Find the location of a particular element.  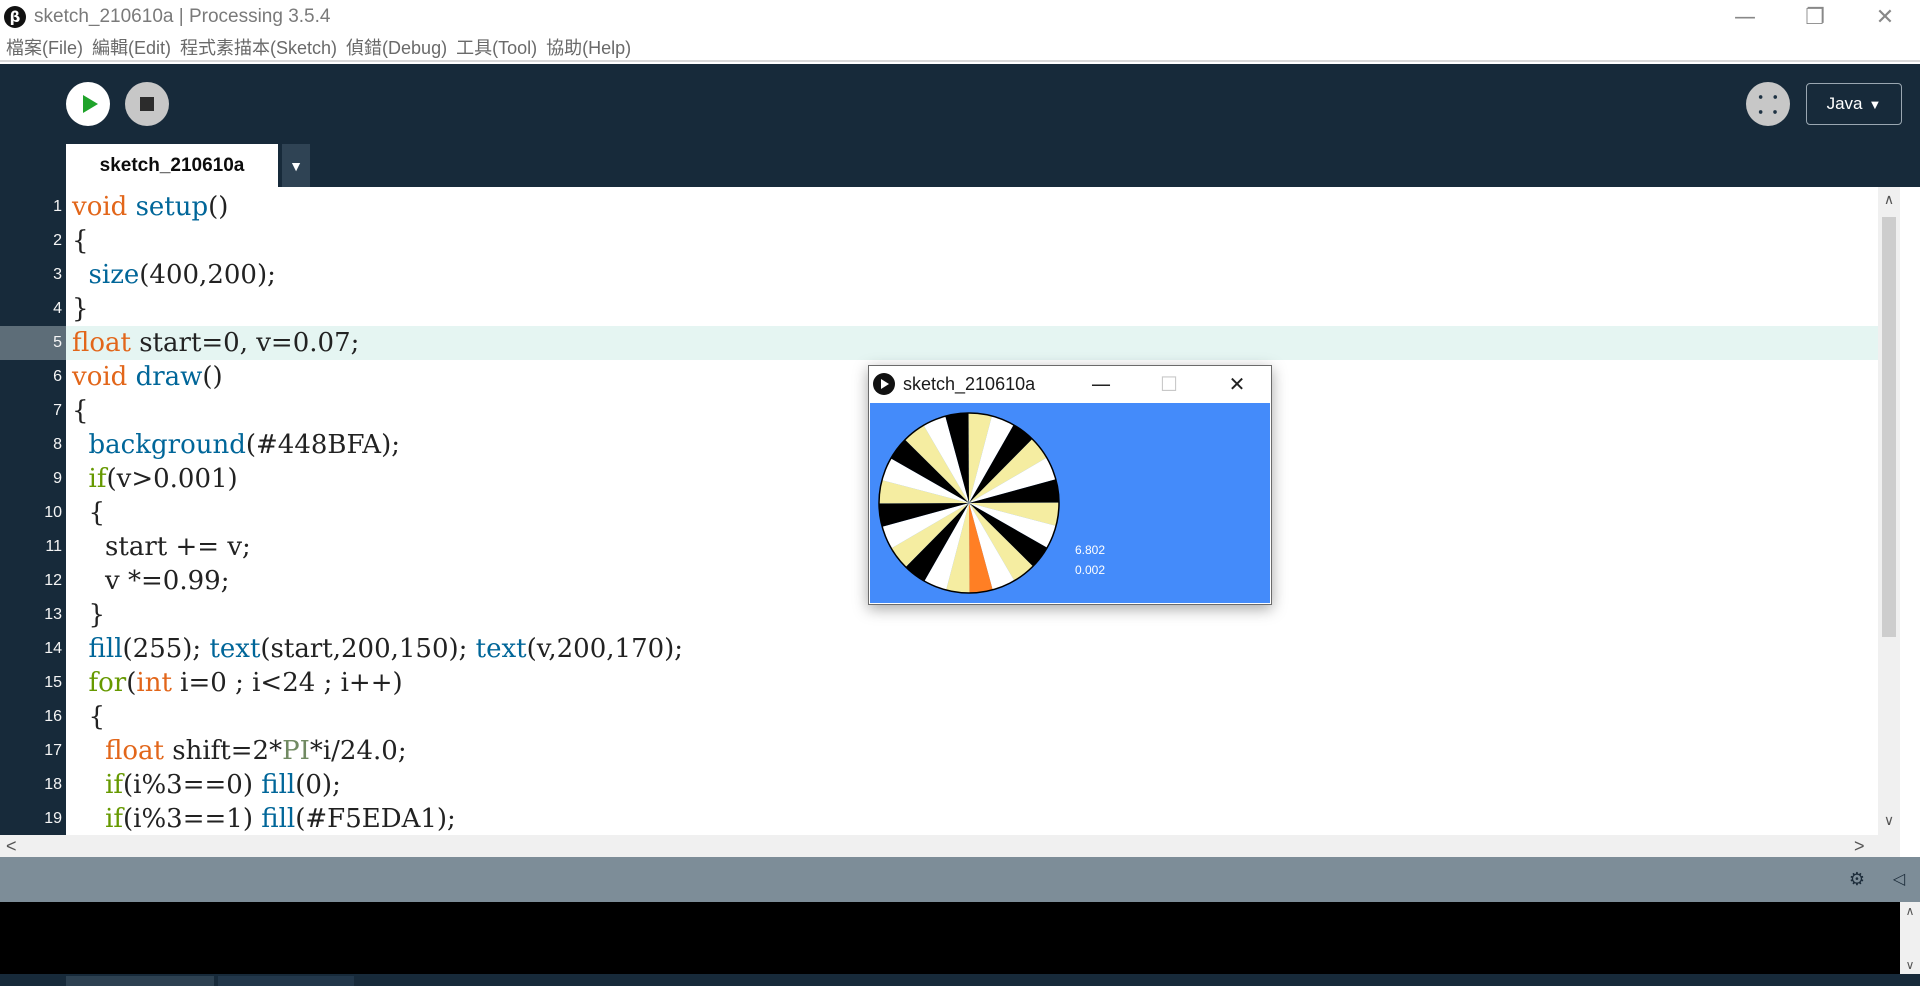

code-token: fill is located at coordinates (105, 649).